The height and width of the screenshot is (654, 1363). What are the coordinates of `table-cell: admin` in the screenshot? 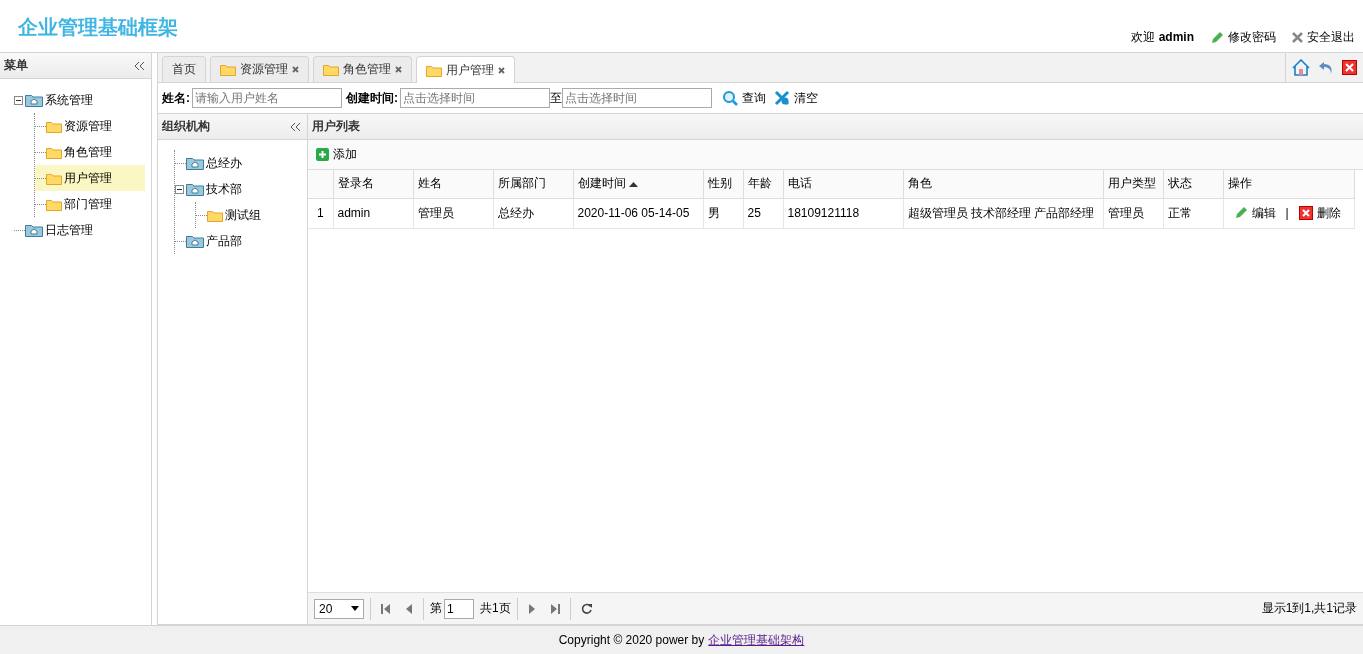 It's located at (373, 213).